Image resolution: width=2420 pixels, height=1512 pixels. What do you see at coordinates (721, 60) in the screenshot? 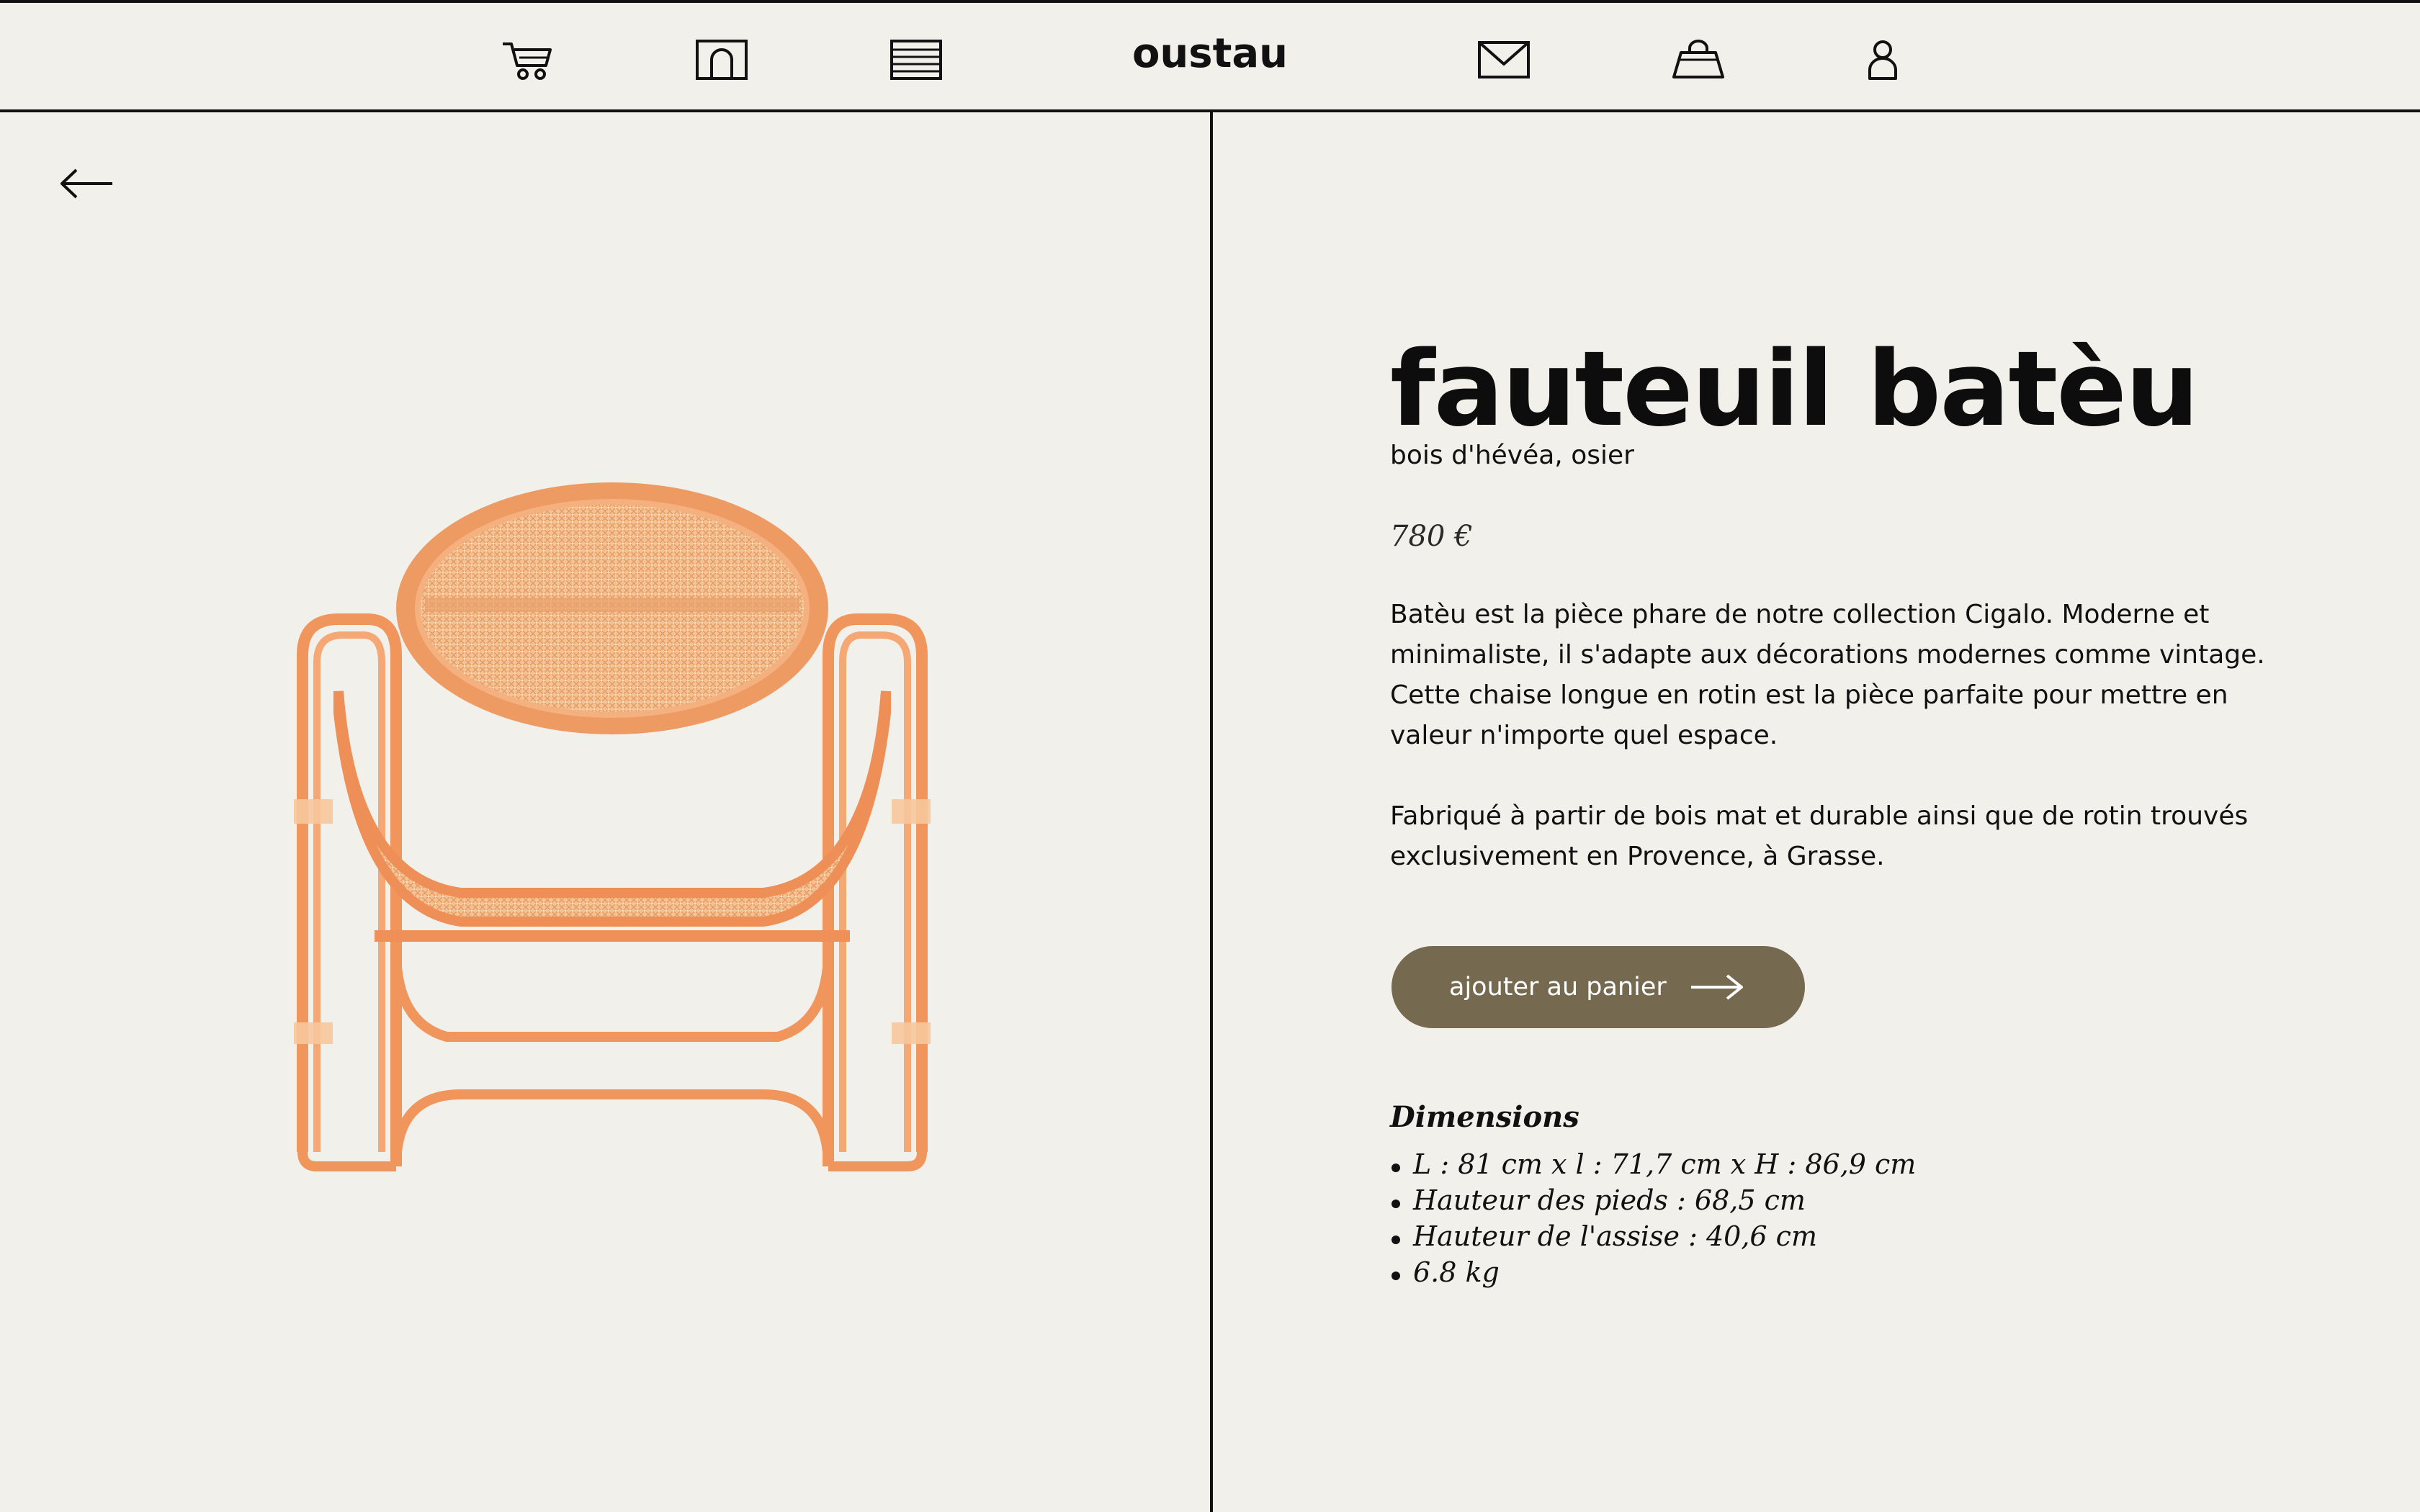
I see `arch-icon` at bounding box center [721, 60].